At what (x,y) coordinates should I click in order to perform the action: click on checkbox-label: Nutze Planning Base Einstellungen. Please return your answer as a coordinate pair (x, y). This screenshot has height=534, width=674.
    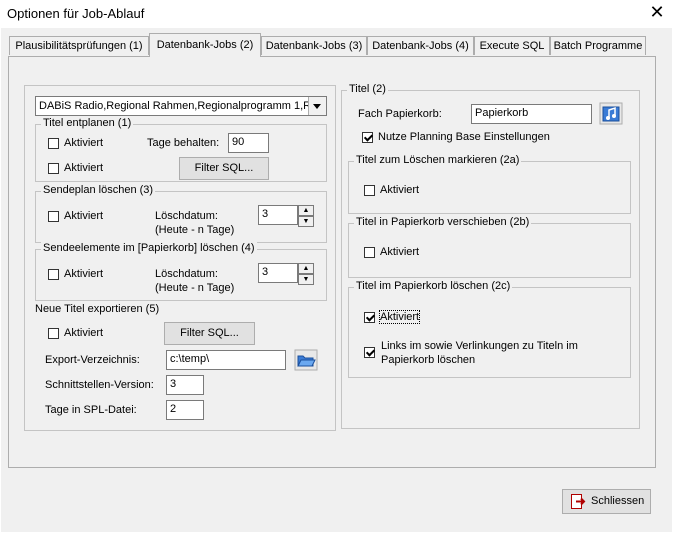
    Looking at the image, I should click on (464, 137).